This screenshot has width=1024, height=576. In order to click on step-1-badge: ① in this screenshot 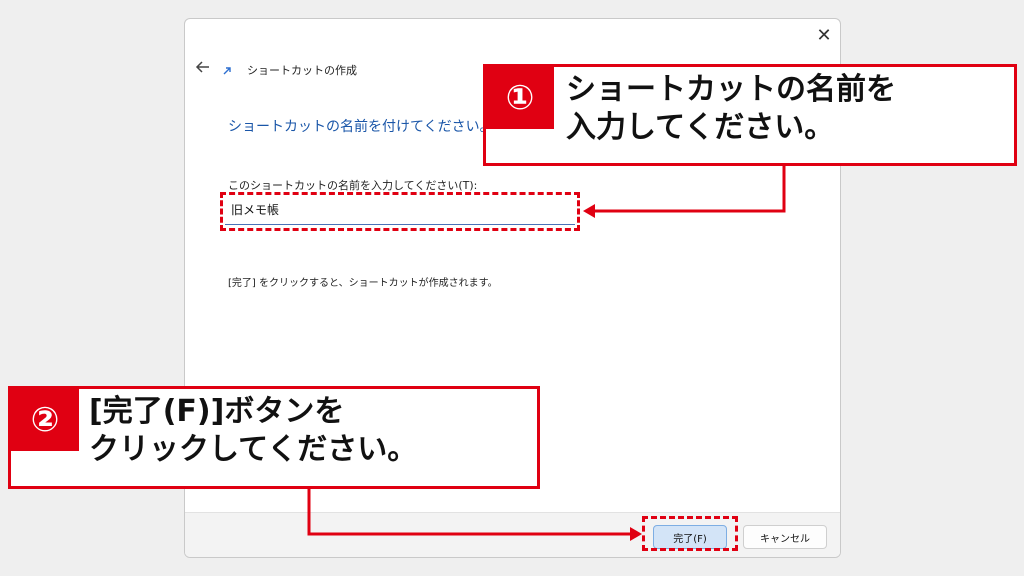, I will do `click(520, 98)`.